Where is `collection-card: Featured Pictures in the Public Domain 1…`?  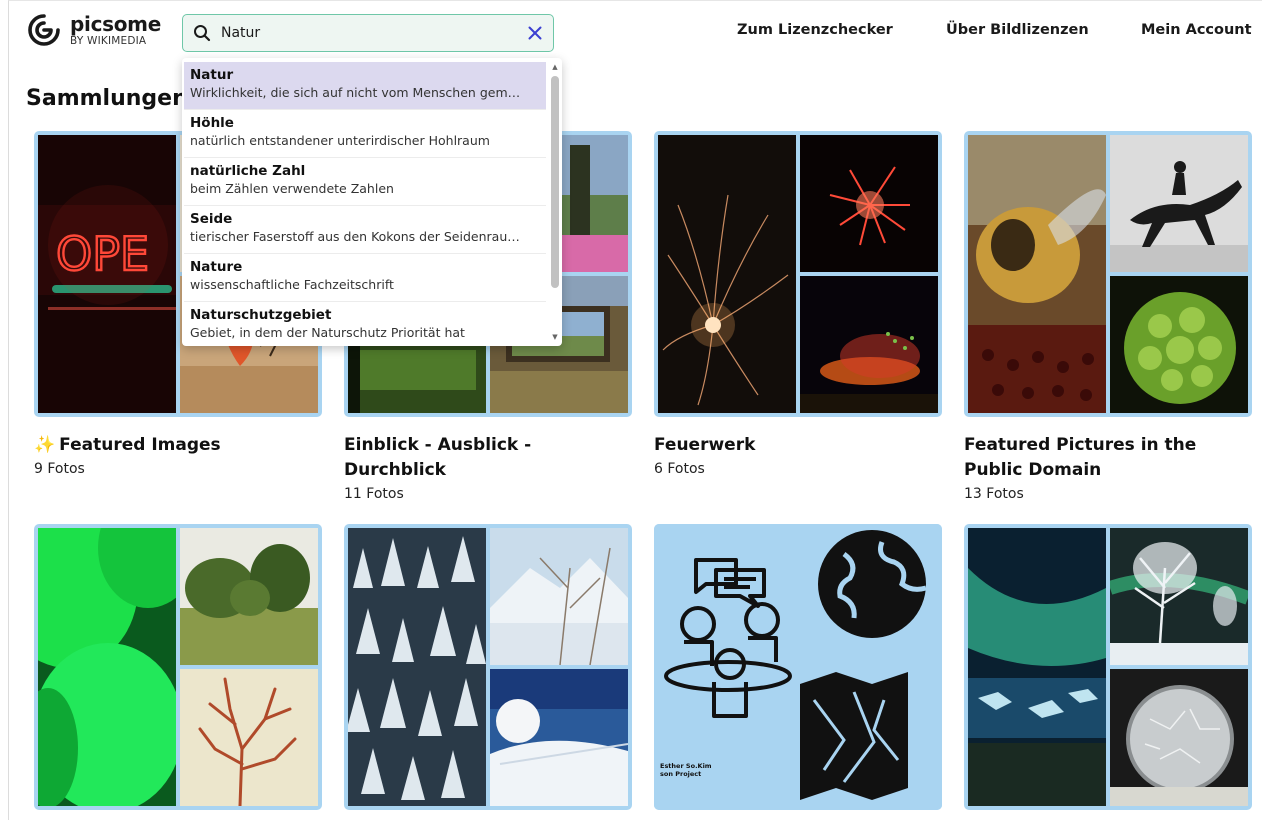
collection-card: Featured Pictures in the Public Domain 1… is located at coordinates (1108, 318).